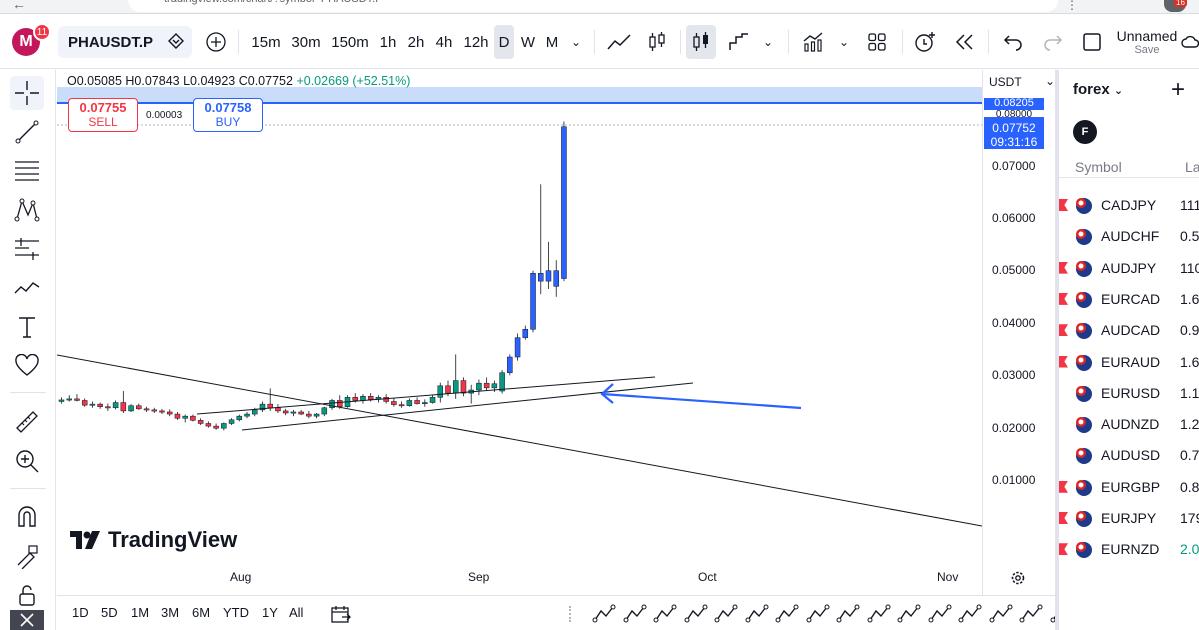 The height and width of the screenshot is (630, 1199). I want to click on watchlist-row: AUDCAD 0.9, so click(1129, 330).